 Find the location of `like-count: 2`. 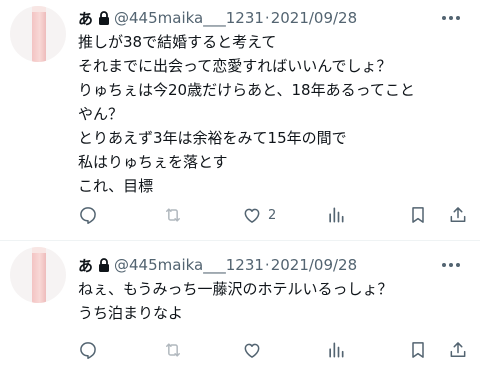

like-count: 2 is located at coordinates (272, 215).